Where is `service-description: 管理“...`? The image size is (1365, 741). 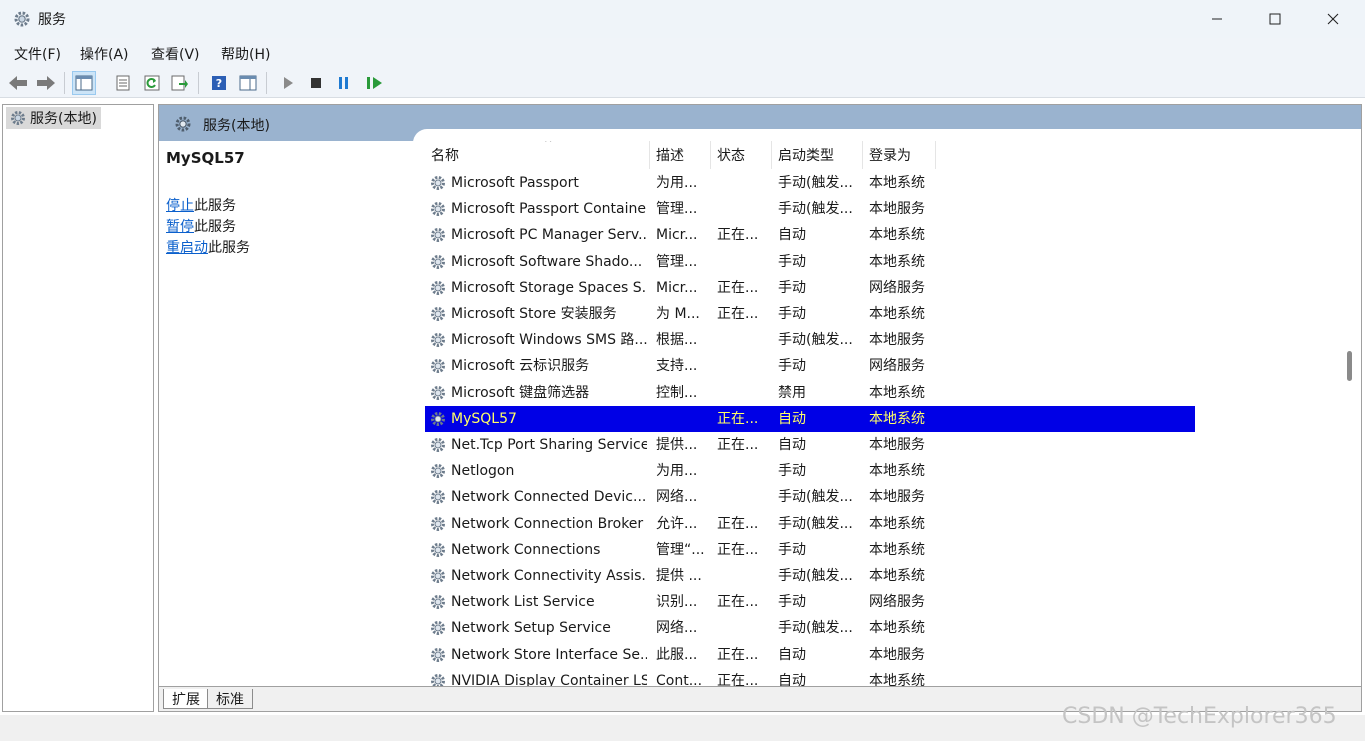
service-description: 管理“... is located at coordinates (680, 549).